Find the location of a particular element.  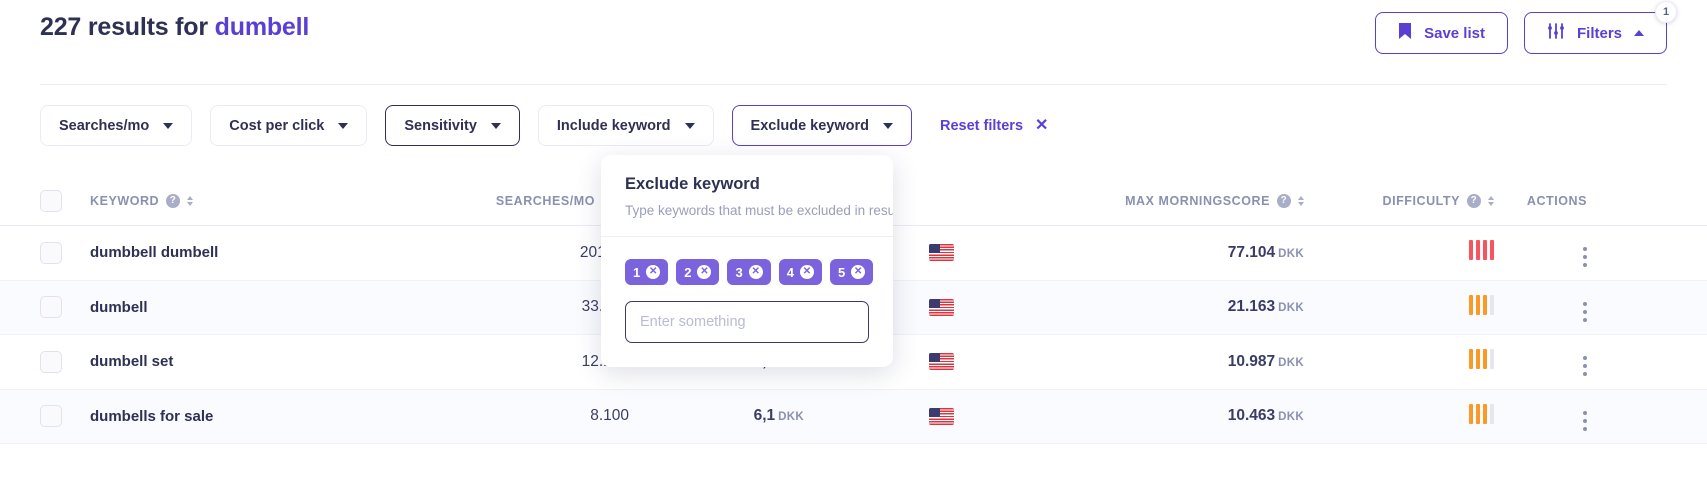

cell-max-morningscore: 10.987 DKK is located at coordinates (1129, 362).